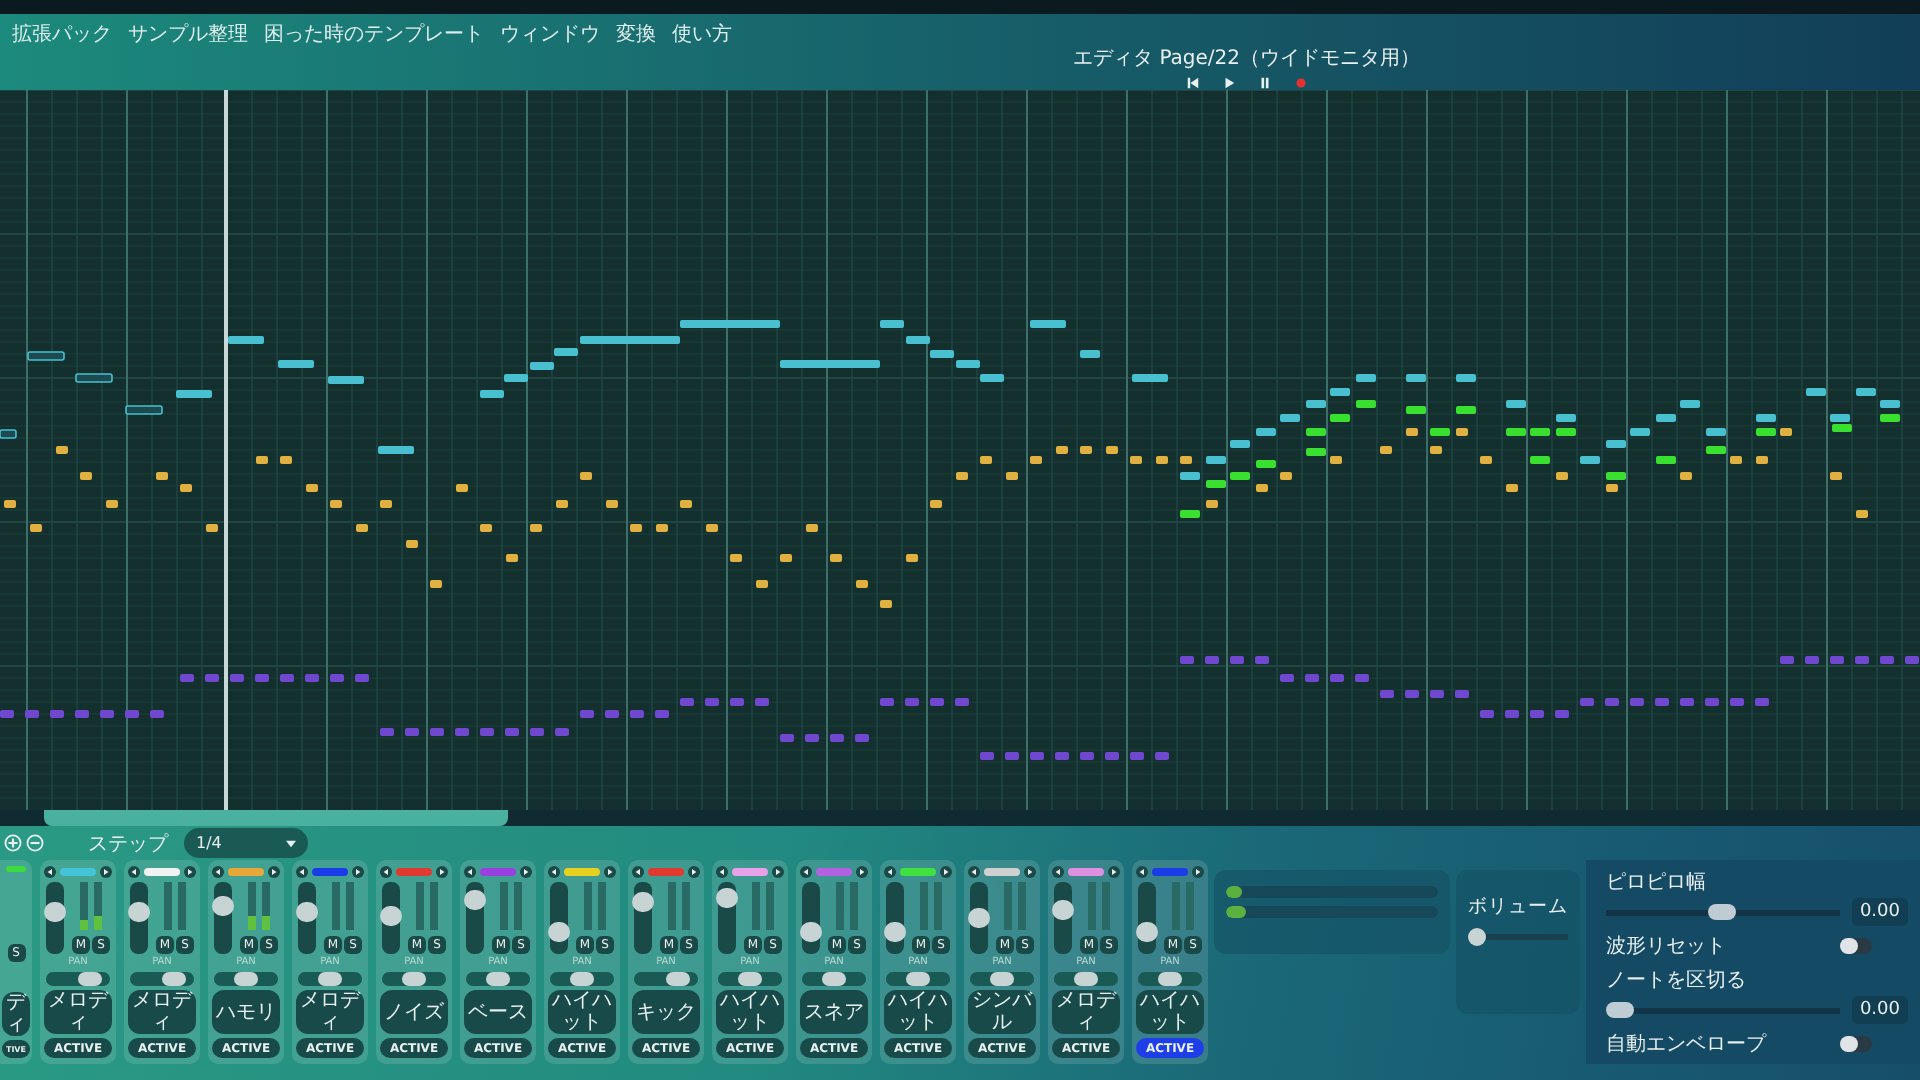 This screenshot has width=1920, height=1080. I want to click on menu-item: サンプル整理, so click(188, 34).